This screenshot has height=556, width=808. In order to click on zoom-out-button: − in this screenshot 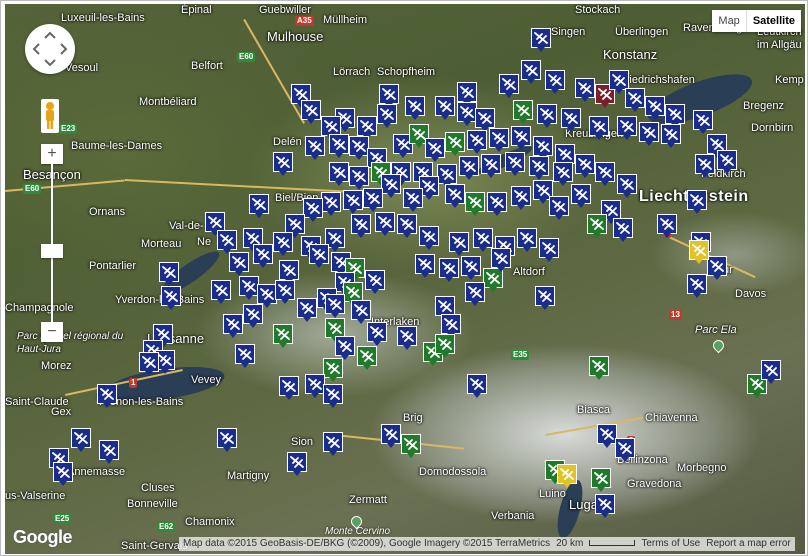, I will do `click(52, 332)`.